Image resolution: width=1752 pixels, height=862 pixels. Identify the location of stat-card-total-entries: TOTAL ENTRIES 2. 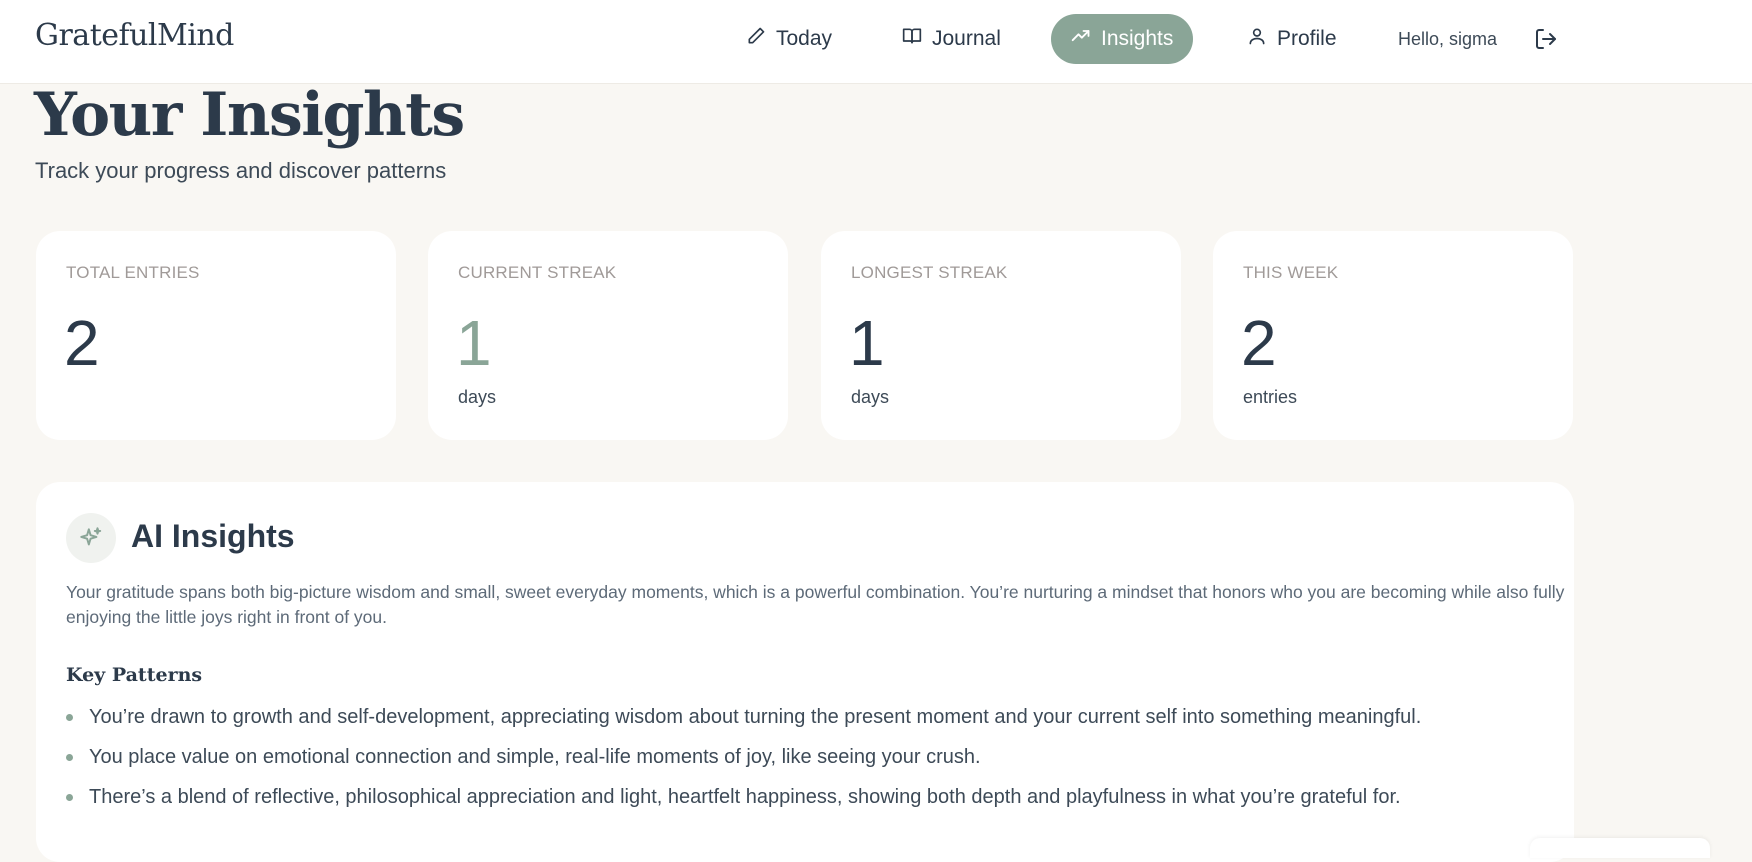
(216, 335).